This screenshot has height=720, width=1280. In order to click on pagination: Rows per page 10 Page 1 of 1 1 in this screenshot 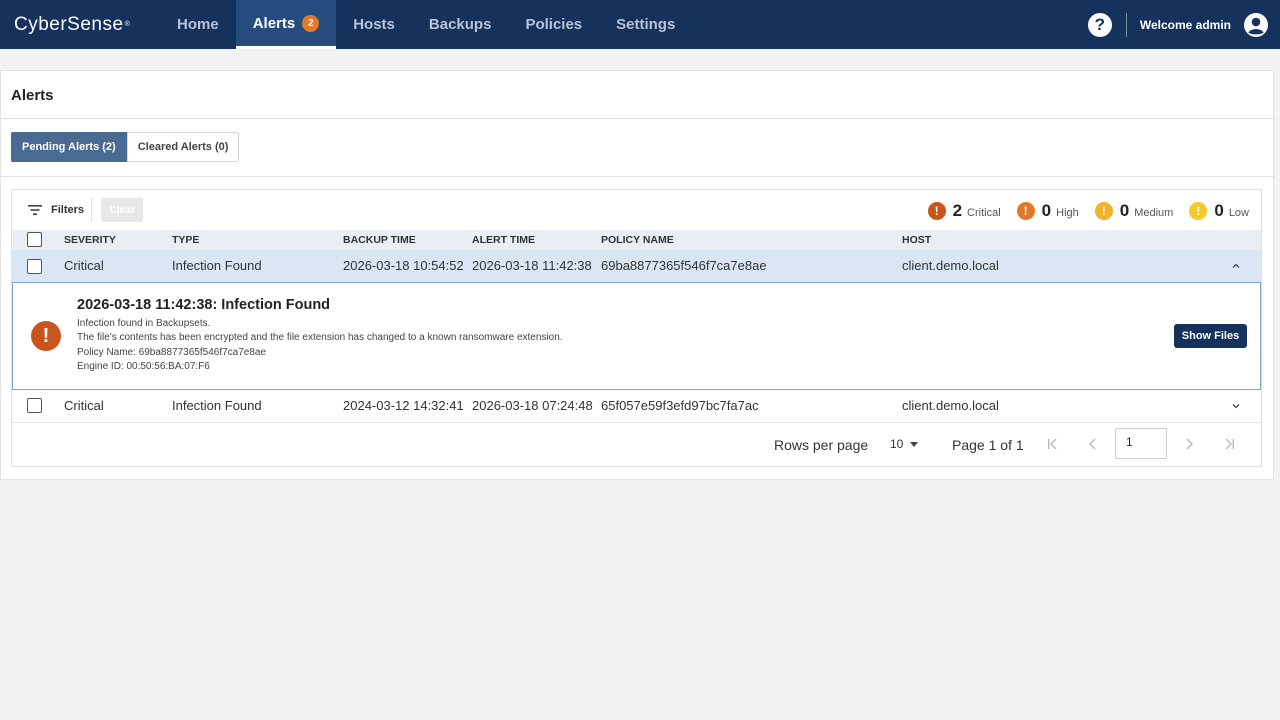, I will do `click(636, 444)`.